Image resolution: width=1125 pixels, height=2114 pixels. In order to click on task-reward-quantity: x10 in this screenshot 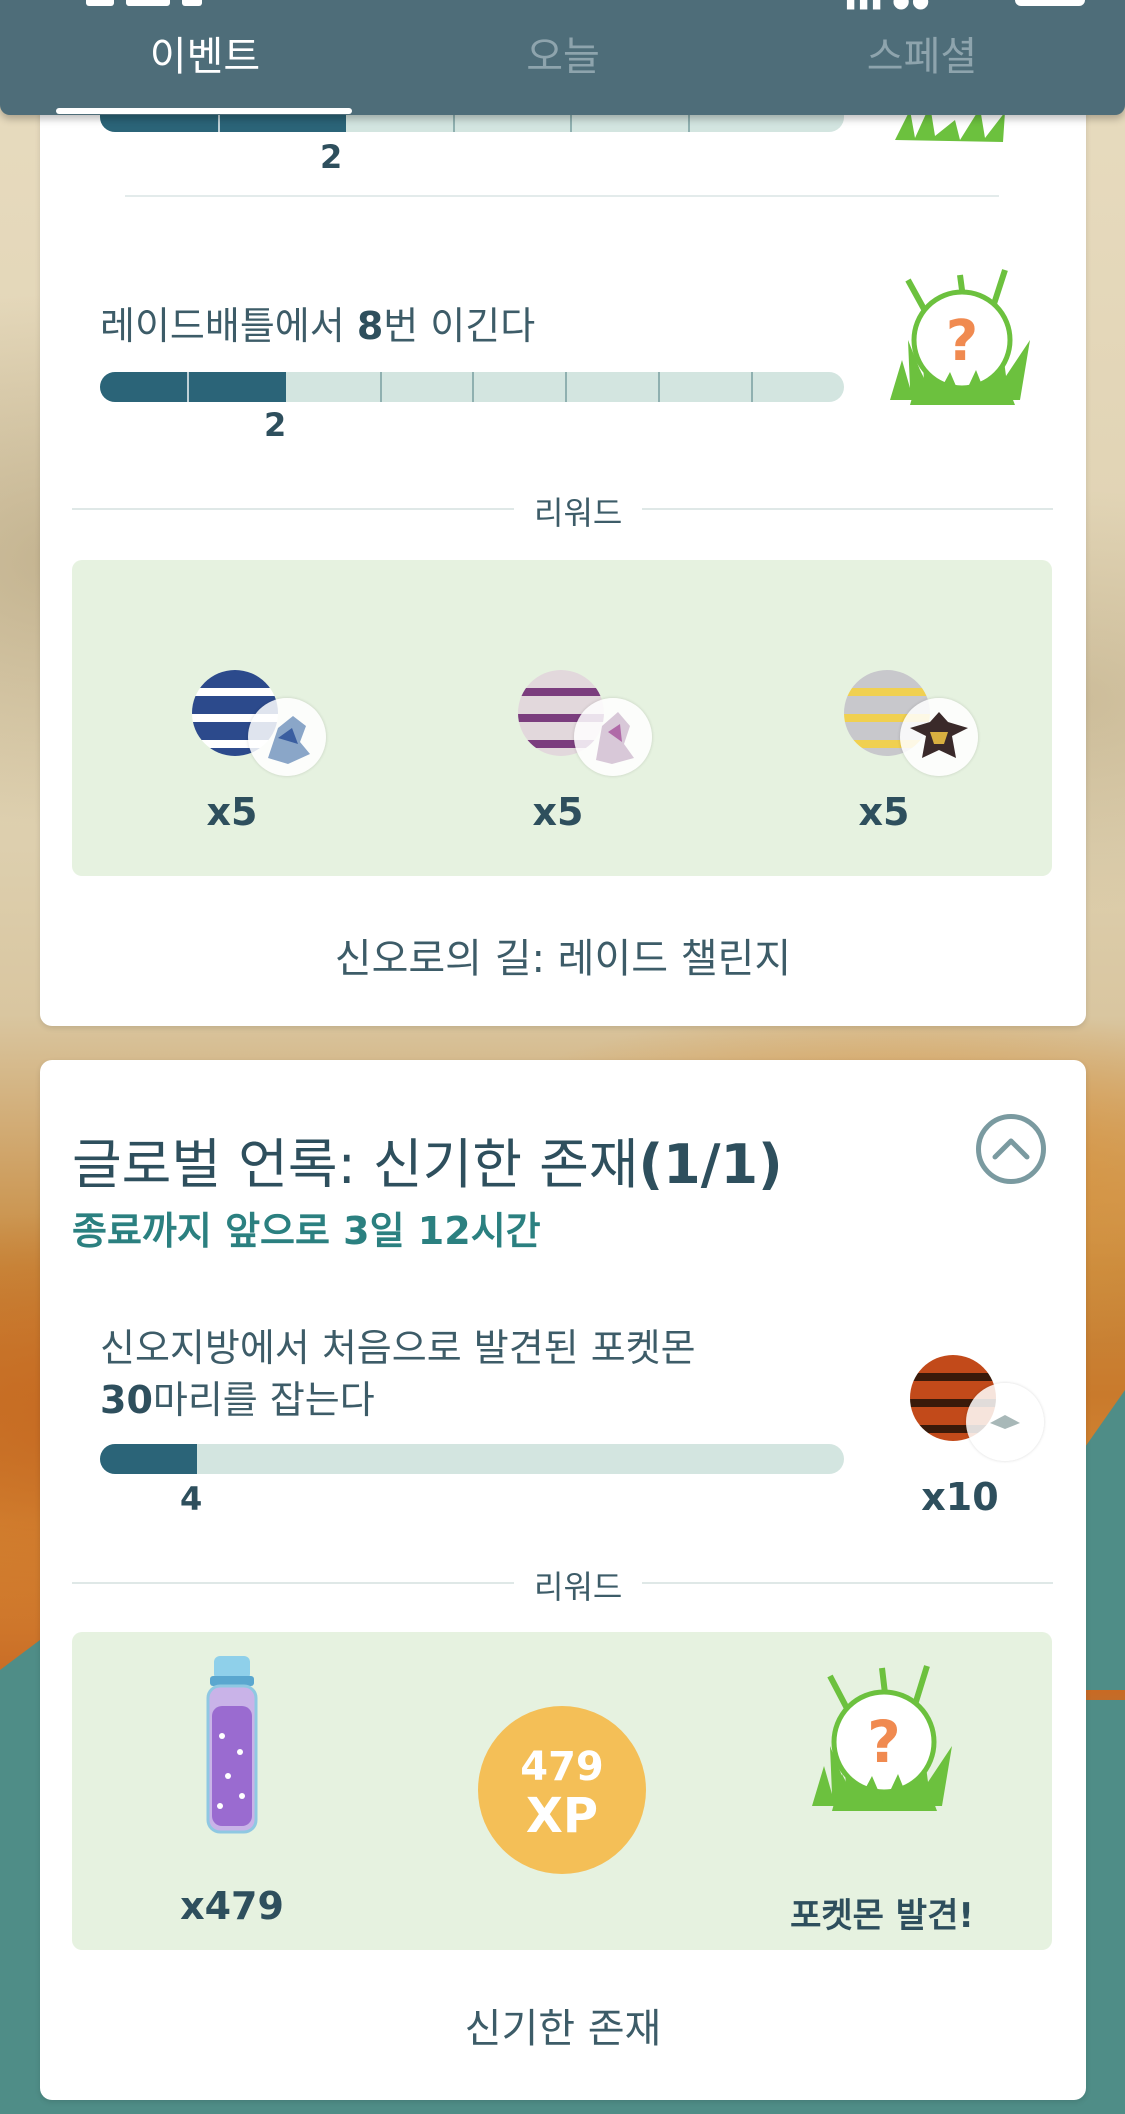, I will do `click(960, 1497)`.